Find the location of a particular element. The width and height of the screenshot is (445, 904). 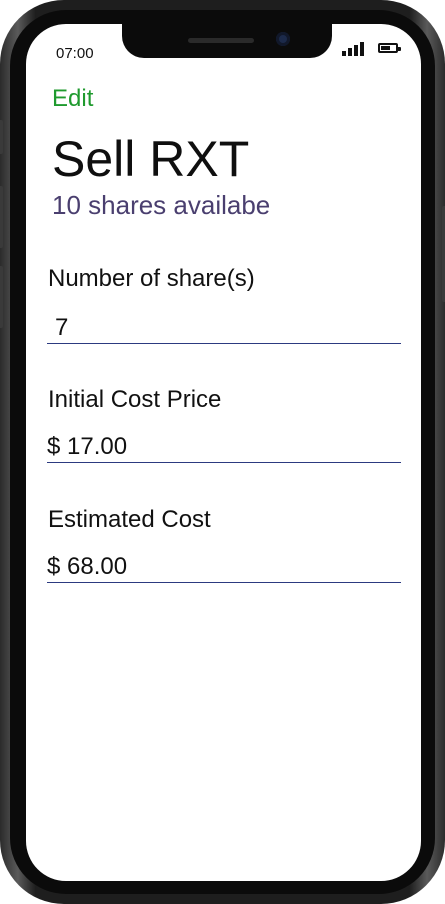

shares-input-value: 7 is located at coordinates (62, 327).